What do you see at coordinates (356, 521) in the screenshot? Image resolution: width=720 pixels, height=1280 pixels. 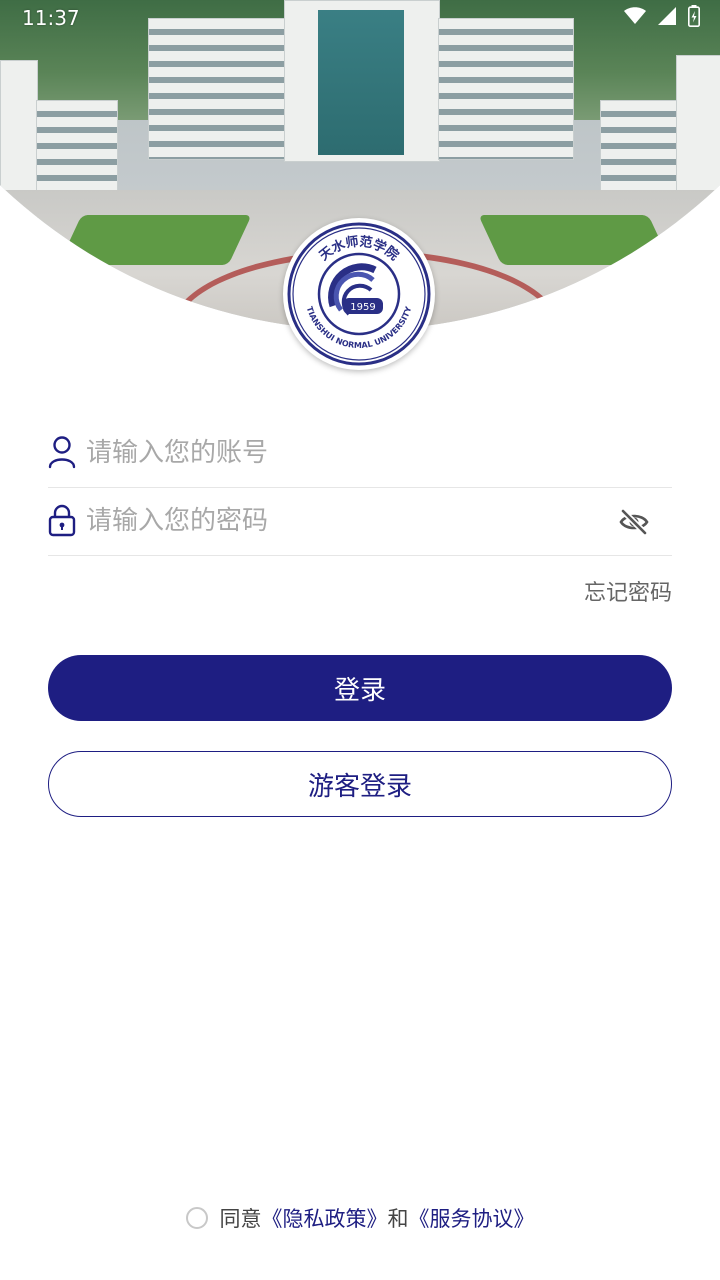 I see `password-input` at bounding box center [356, 521].